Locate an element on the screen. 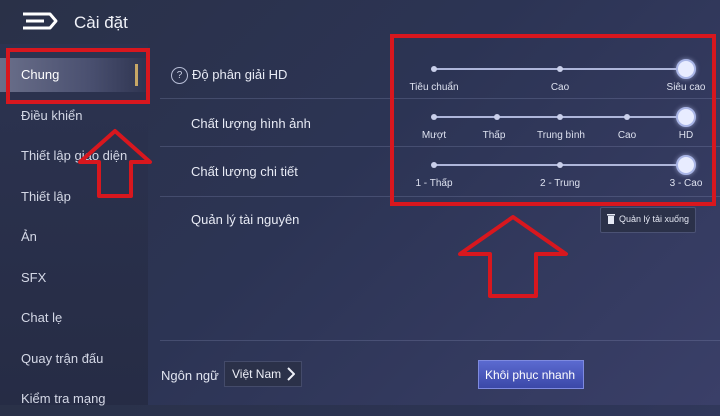 The image size is (720, 416). sidebar-item-network-test: Kiểm tra mạng is located at coordinates (74, 399).